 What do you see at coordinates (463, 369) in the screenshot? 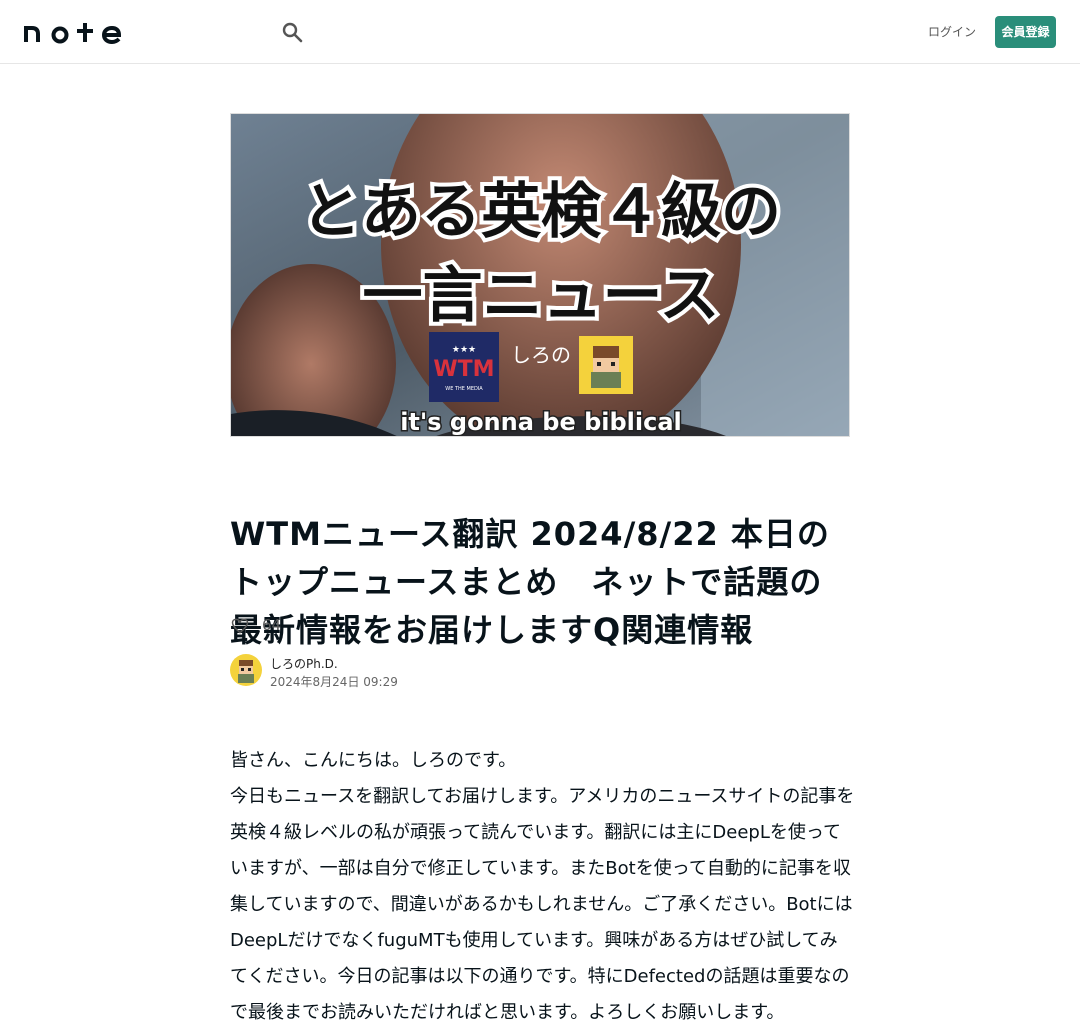
I see `wtm-badge-text: WTM` at bounding box center [463, 369].